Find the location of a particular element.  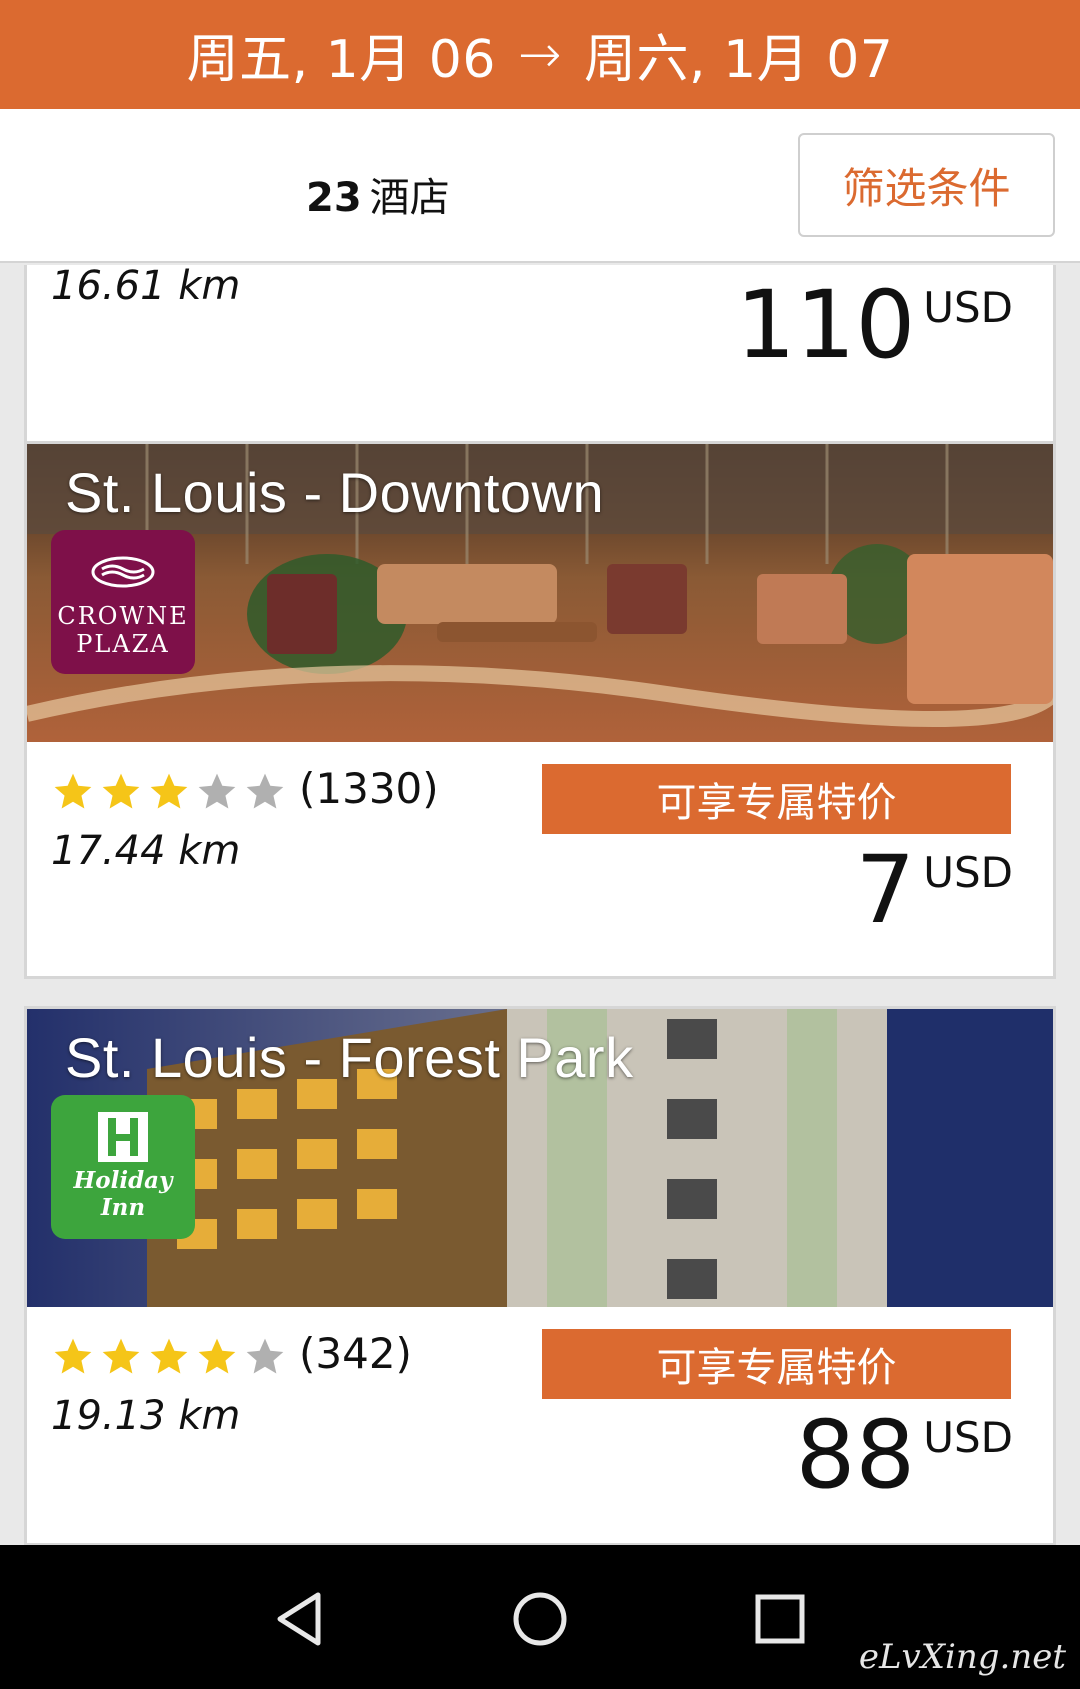

review-count: (342) is located at coordinates (355, 1353).